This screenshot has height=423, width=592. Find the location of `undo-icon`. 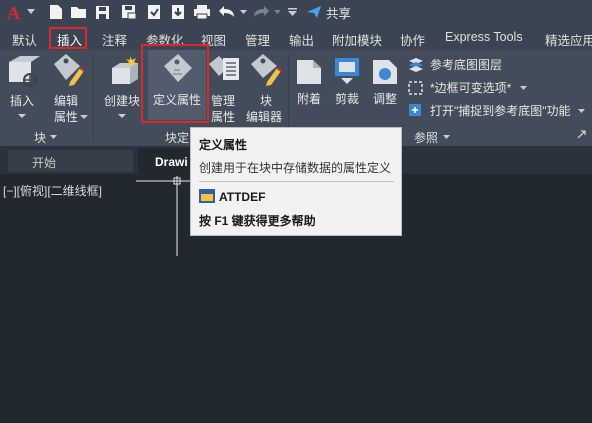

undo-icon is located at coordinates (227, 12).